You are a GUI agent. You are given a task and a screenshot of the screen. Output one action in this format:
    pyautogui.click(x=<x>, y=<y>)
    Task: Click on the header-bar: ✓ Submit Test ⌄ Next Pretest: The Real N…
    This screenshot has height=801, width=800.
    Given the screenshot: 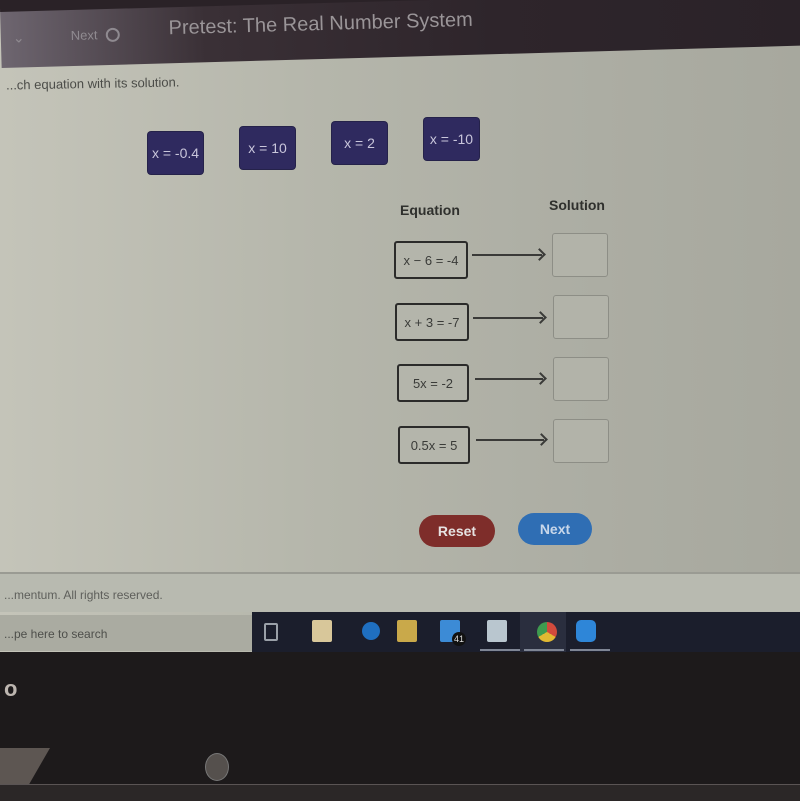 What is the action you would take?
    pyautogui.click(x=400, y=34)
    